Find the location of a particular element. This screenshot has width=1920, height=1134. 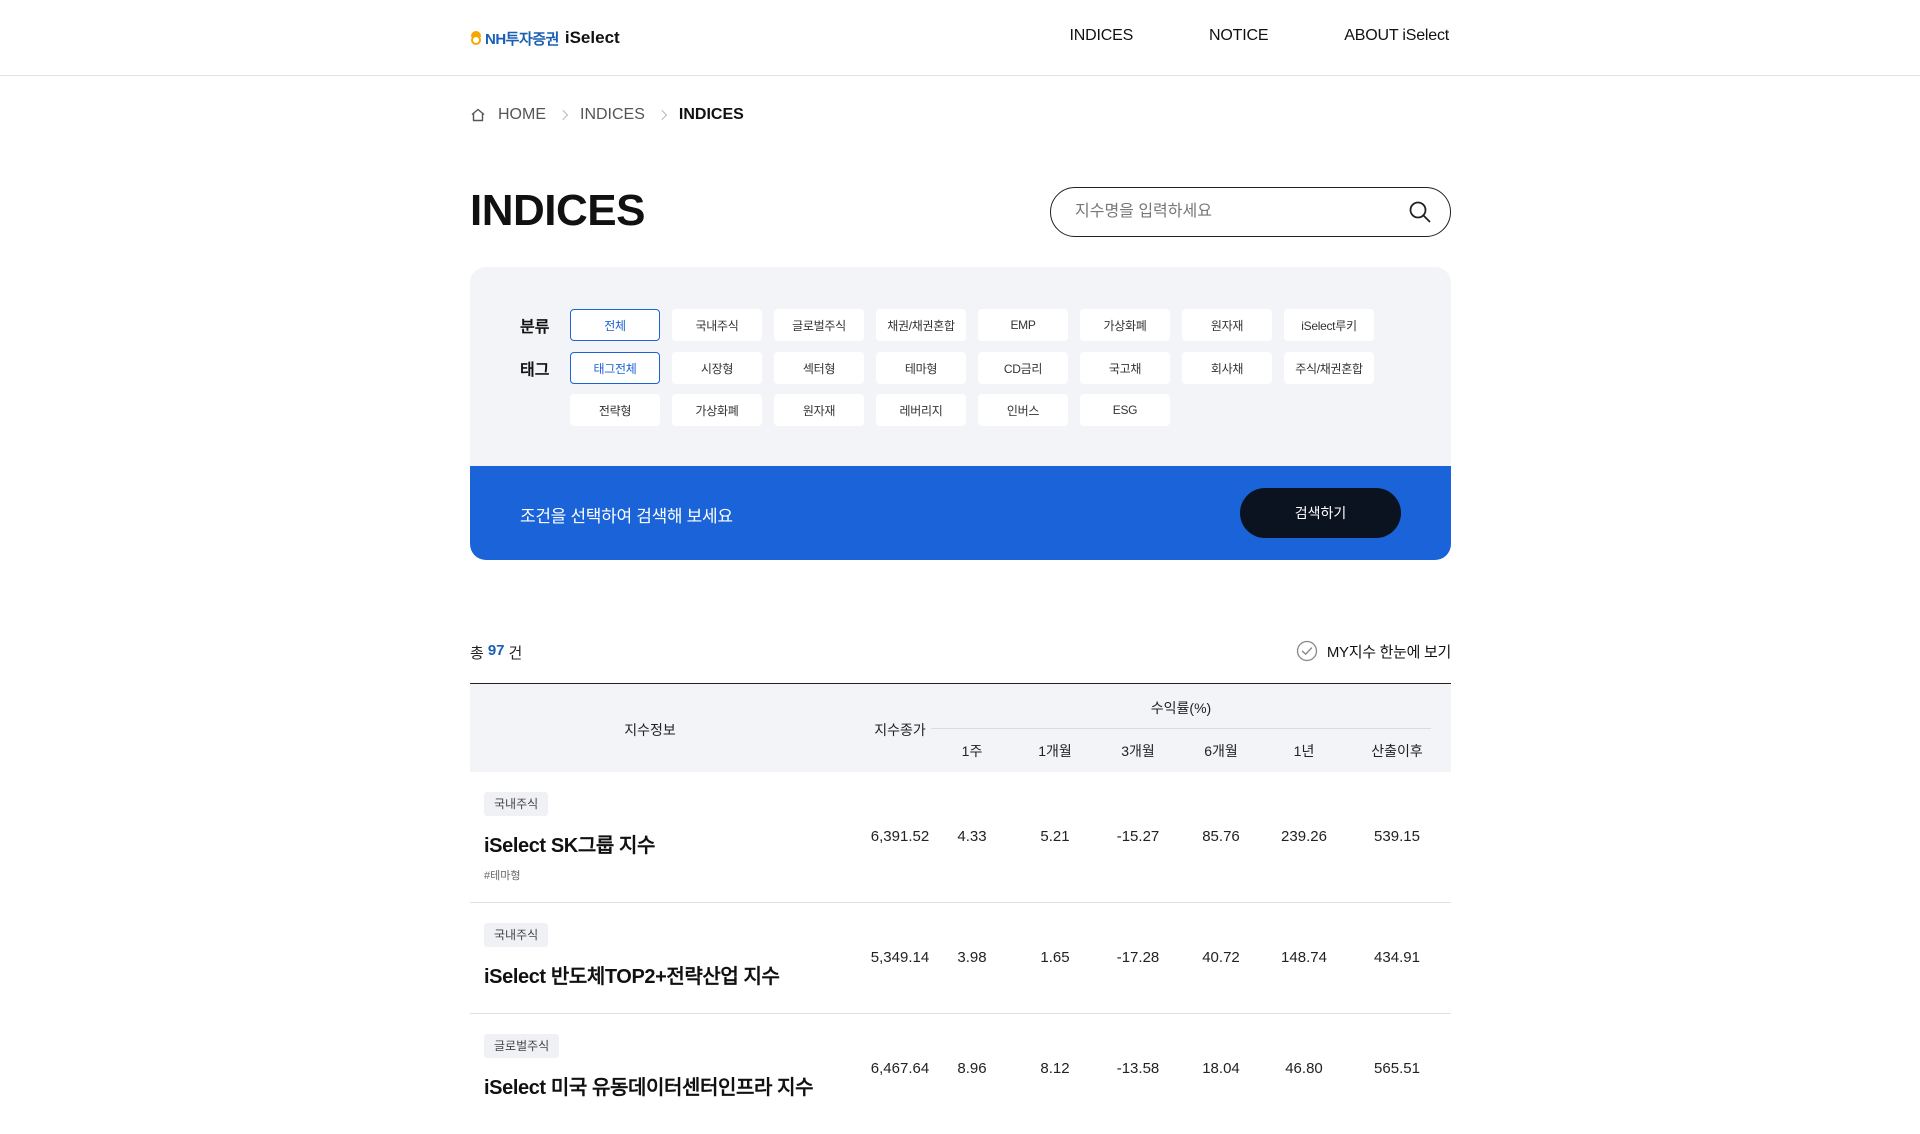

row-return-1m: 1.65 is located at coordinates (1055, 957).